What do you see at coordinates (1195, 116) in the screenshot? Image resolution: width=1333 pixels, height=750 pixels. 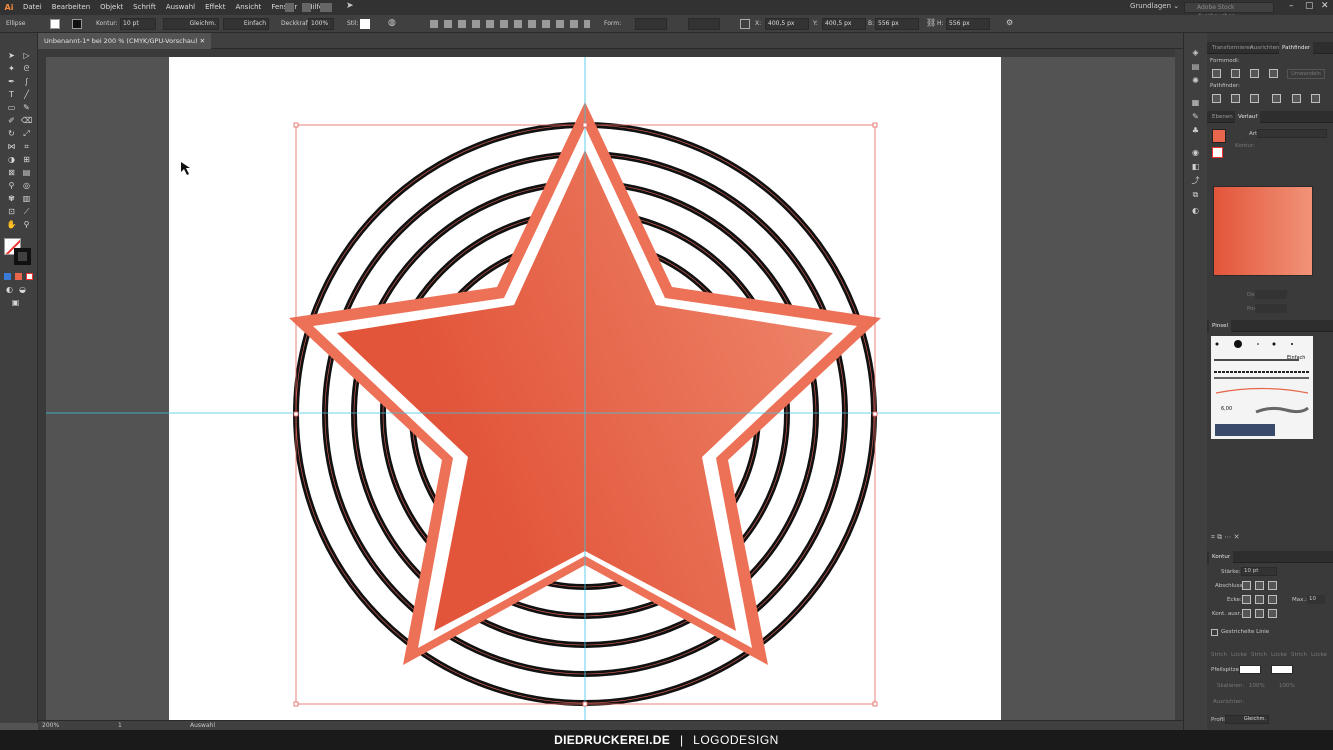 I see `brushes-icon: ✎` at bounding box center [1195, 116].